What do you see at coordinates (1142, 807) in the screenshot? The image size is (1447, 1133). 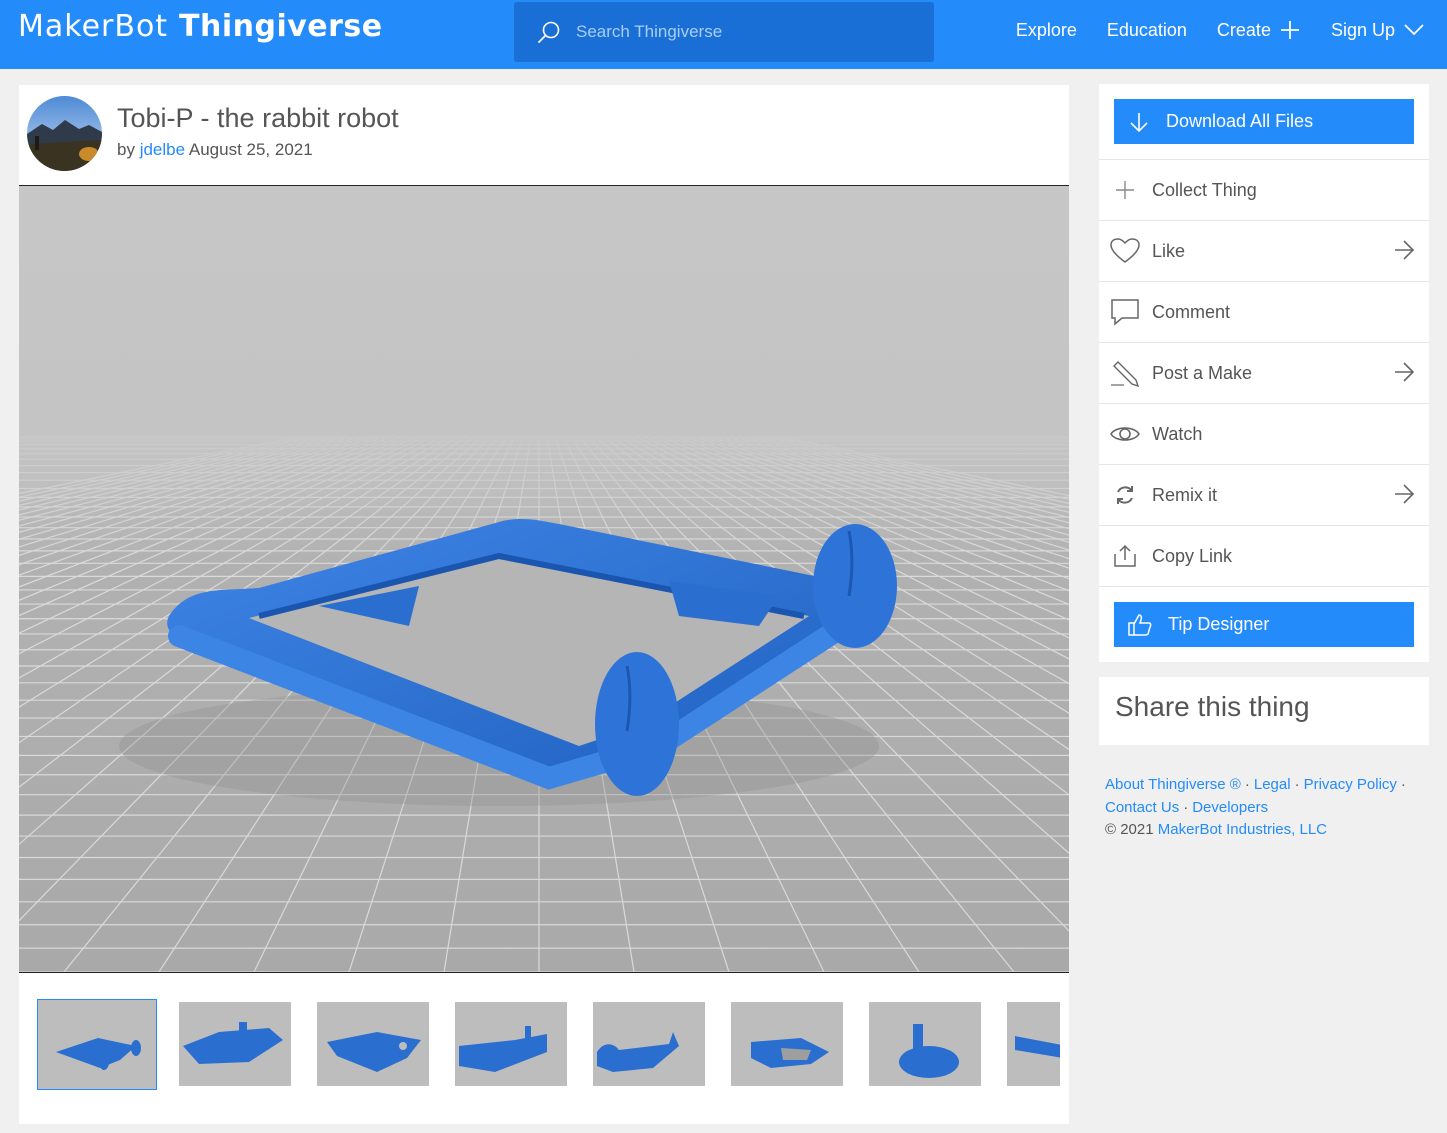 I see `contact-us-link: Contact Us` at bounding box center [1142, 807].